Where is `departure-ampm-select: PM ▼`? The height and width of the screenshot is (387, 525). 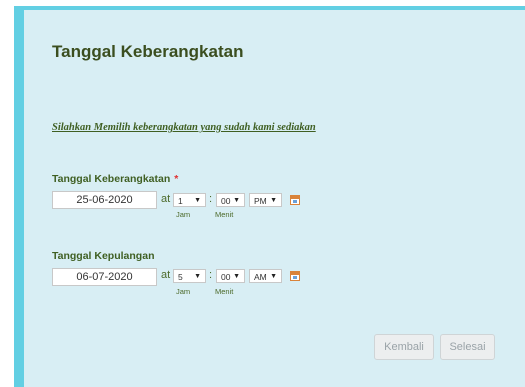 departure-ampm-select: PM ▼ is located at coordinates (265, 200).